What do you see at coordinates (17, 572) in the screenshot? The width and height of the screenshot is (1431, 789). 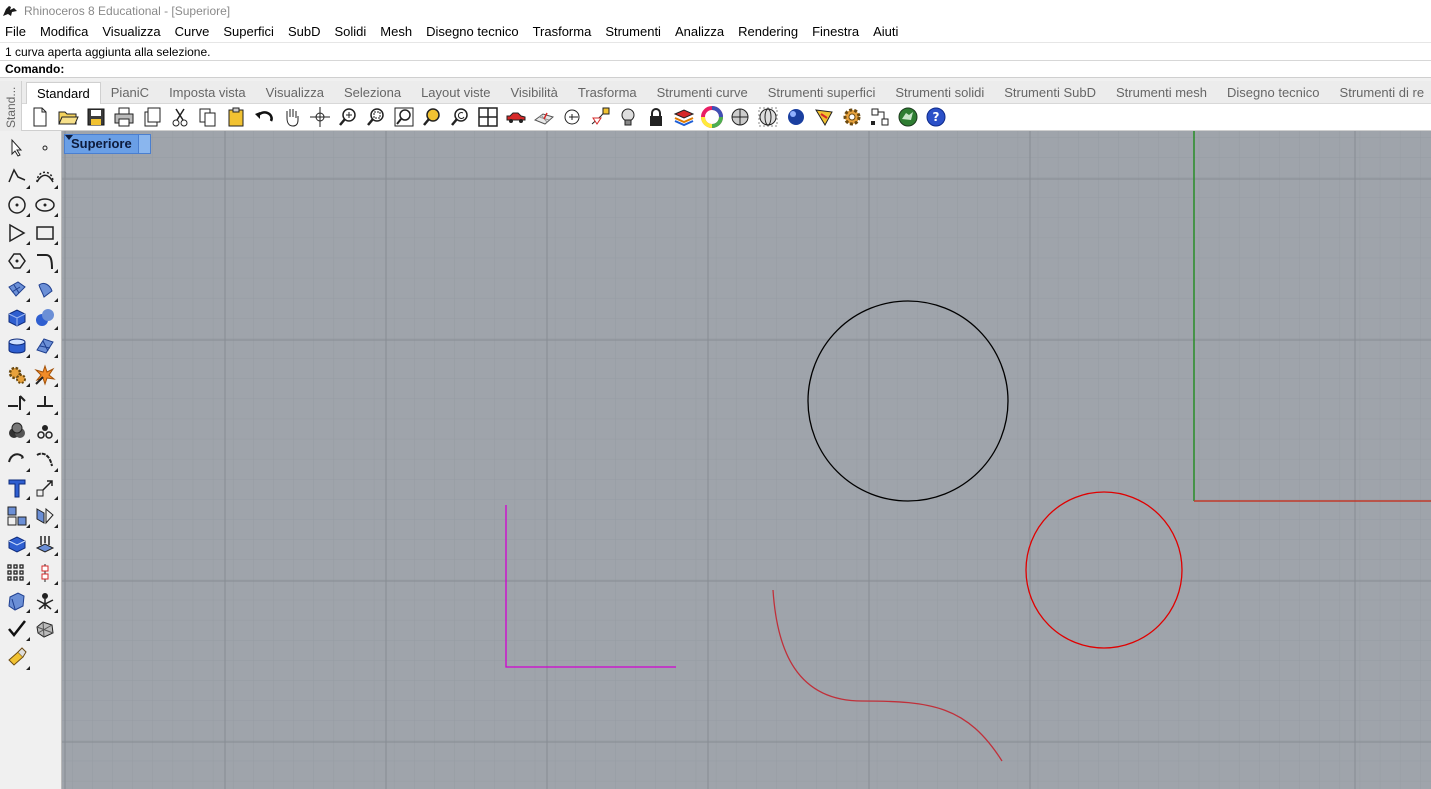 I see `array-grid-tool-button` at bounding box center [17, 572].